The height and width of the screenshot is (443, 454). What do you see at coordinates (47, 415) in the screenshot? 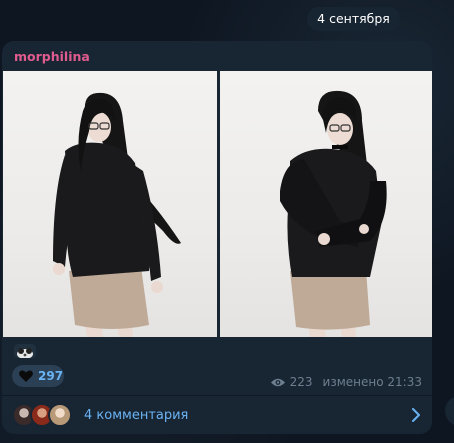
I see `commenter-avatars` at bounding box center [47, 415].